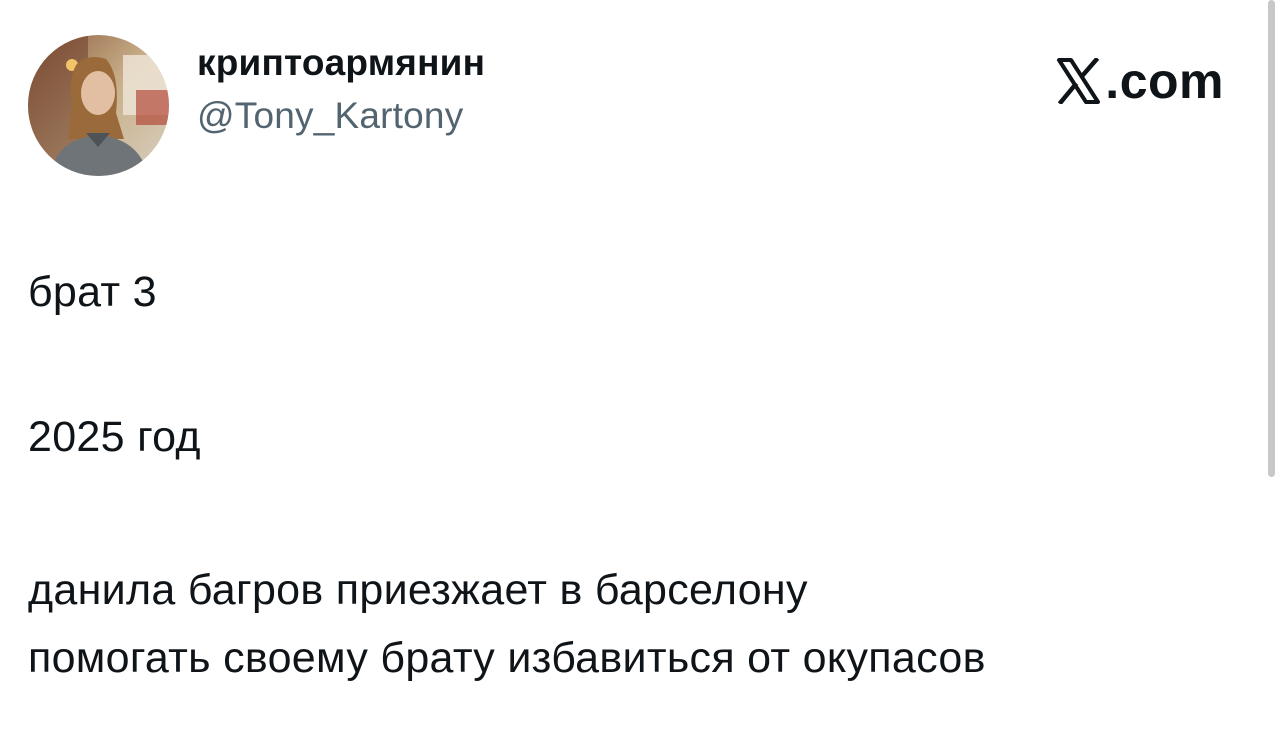 Image resolution: width=1284 pixels, height=729 pixels. I want to click on brand-label: .com, so click(1164, 81).